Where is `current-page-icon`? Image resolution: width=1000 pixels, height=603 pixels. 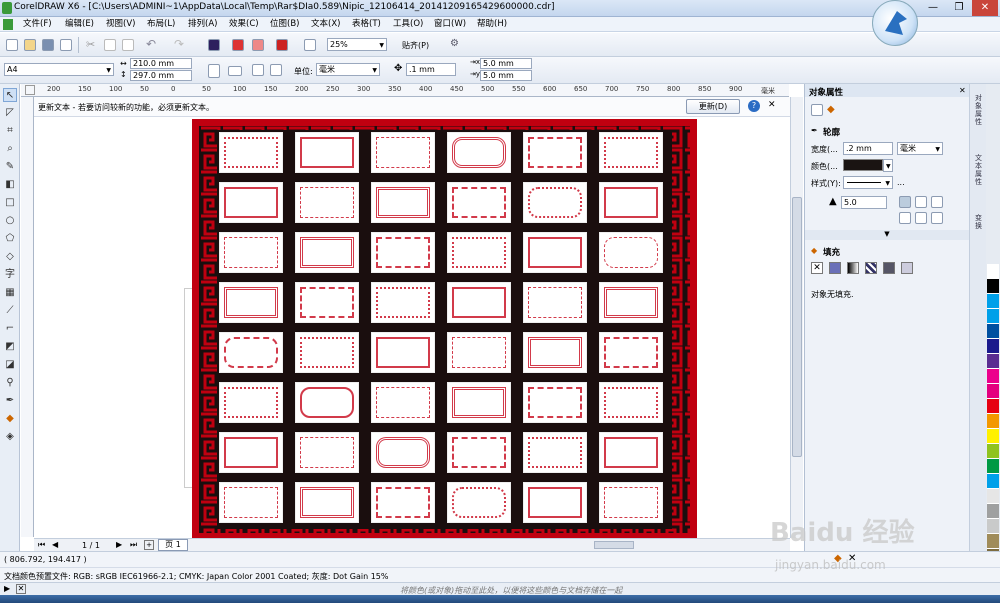 current-page-icon is located at coordinates (276, 70).